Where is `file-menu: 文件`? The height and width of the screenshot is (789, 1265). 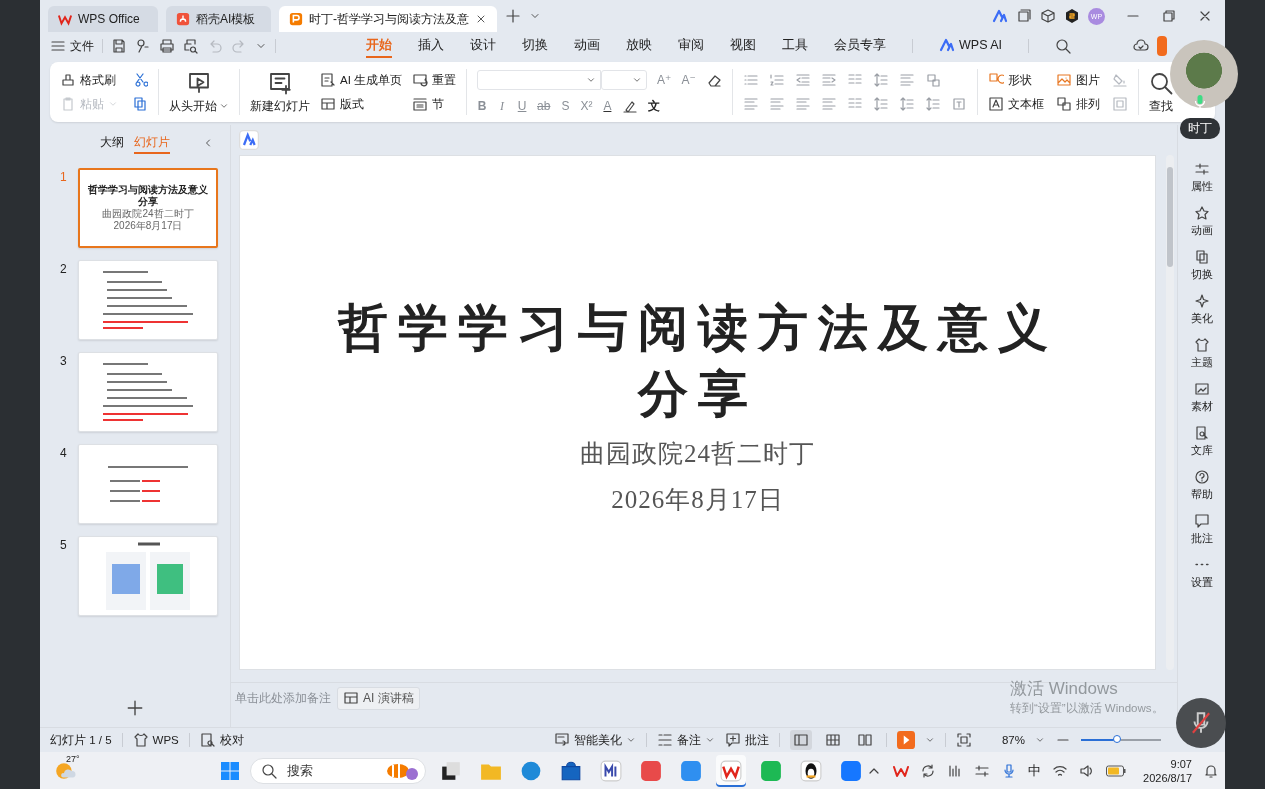
file-menu: 文件 is located at coordinates (72, 46).